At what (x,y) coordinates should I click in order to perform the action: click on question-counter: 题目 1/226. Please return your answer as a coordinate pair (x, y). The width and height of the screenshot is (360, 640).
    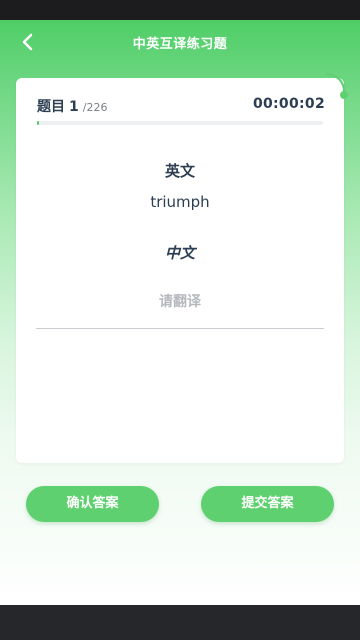
    Looking at the image, I should click on (72, 106).